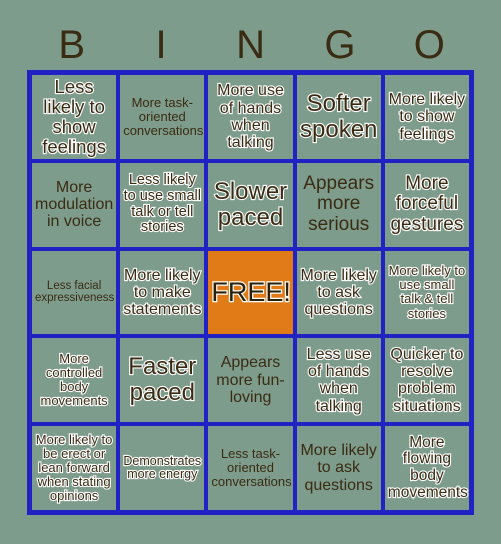  I want to click on bingo-cell-label: Faster paced, so click(162, 380).